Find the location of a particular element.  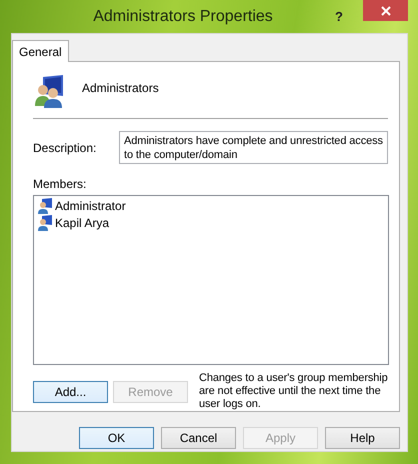

close-button is located at coordinates (385, 10).